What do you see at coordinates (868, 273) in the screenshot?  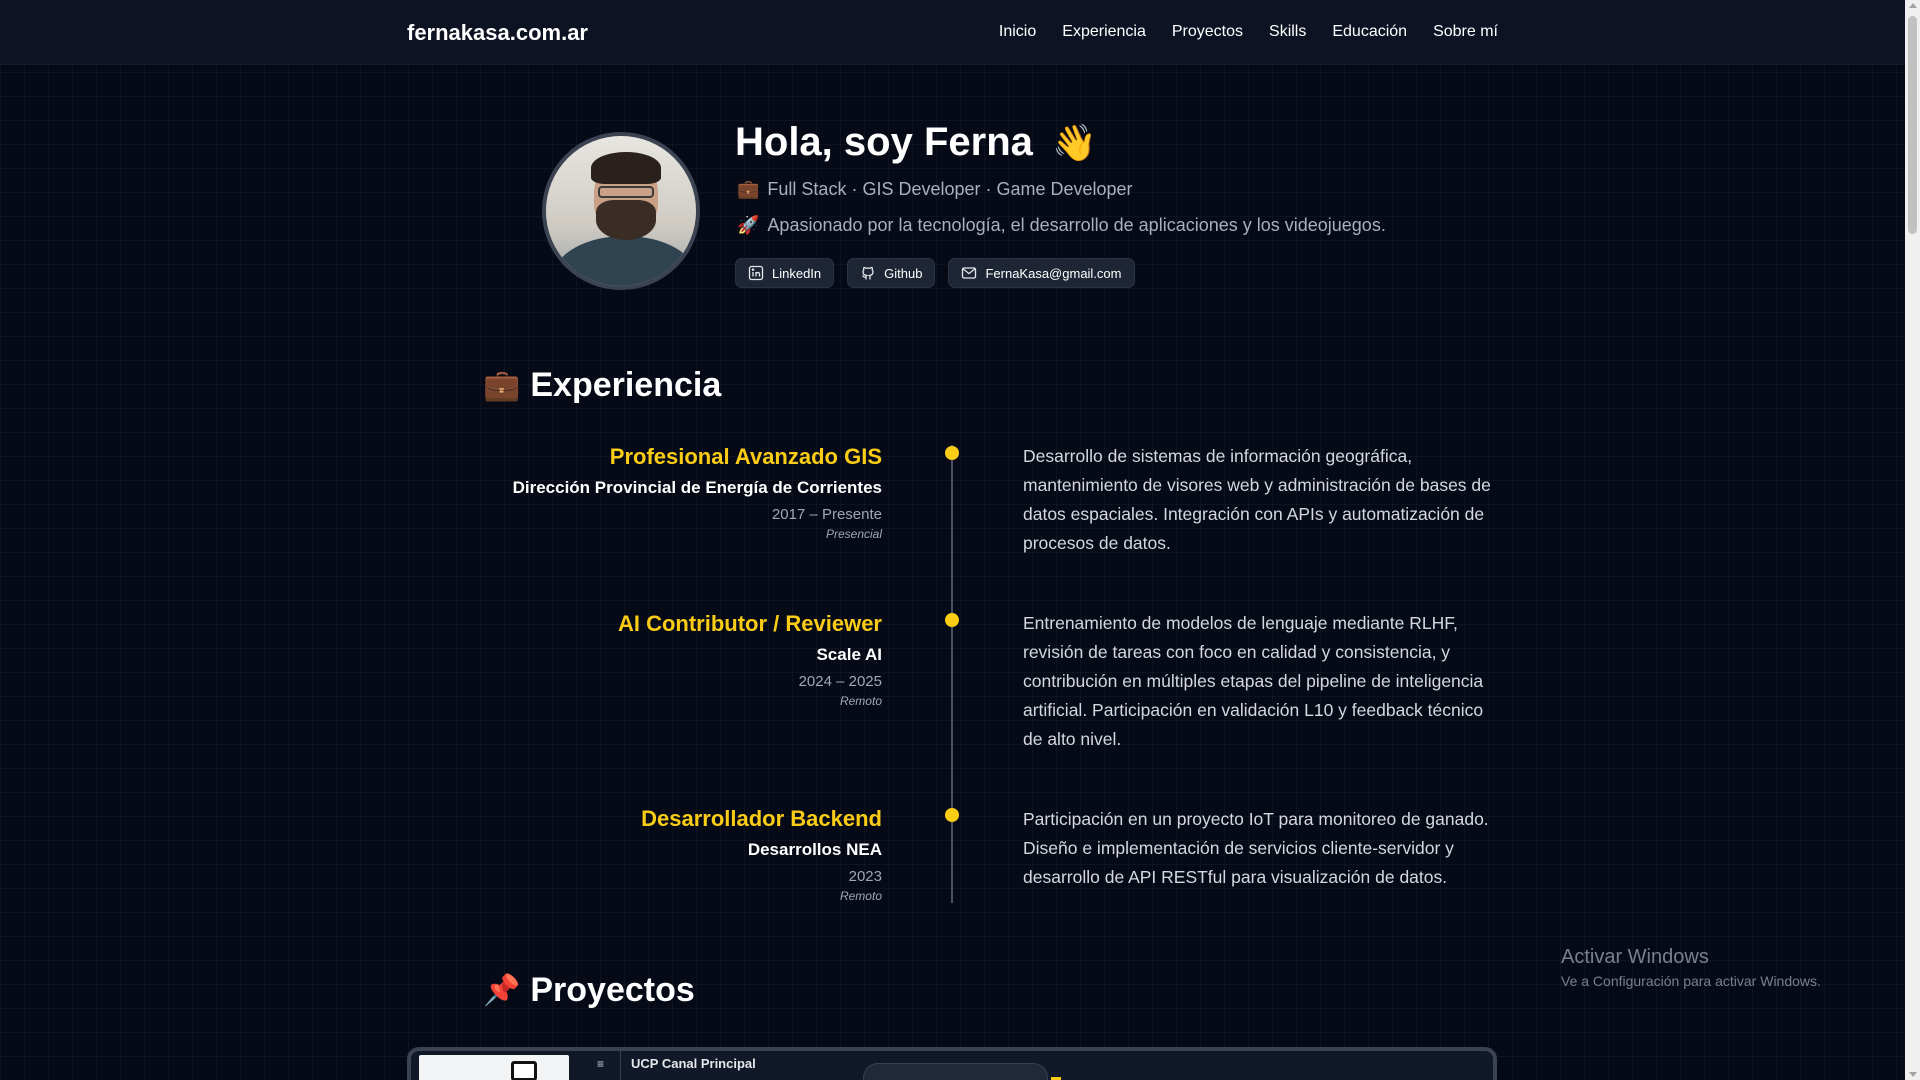 I see `github-icon` at bounding box center [868, 273].